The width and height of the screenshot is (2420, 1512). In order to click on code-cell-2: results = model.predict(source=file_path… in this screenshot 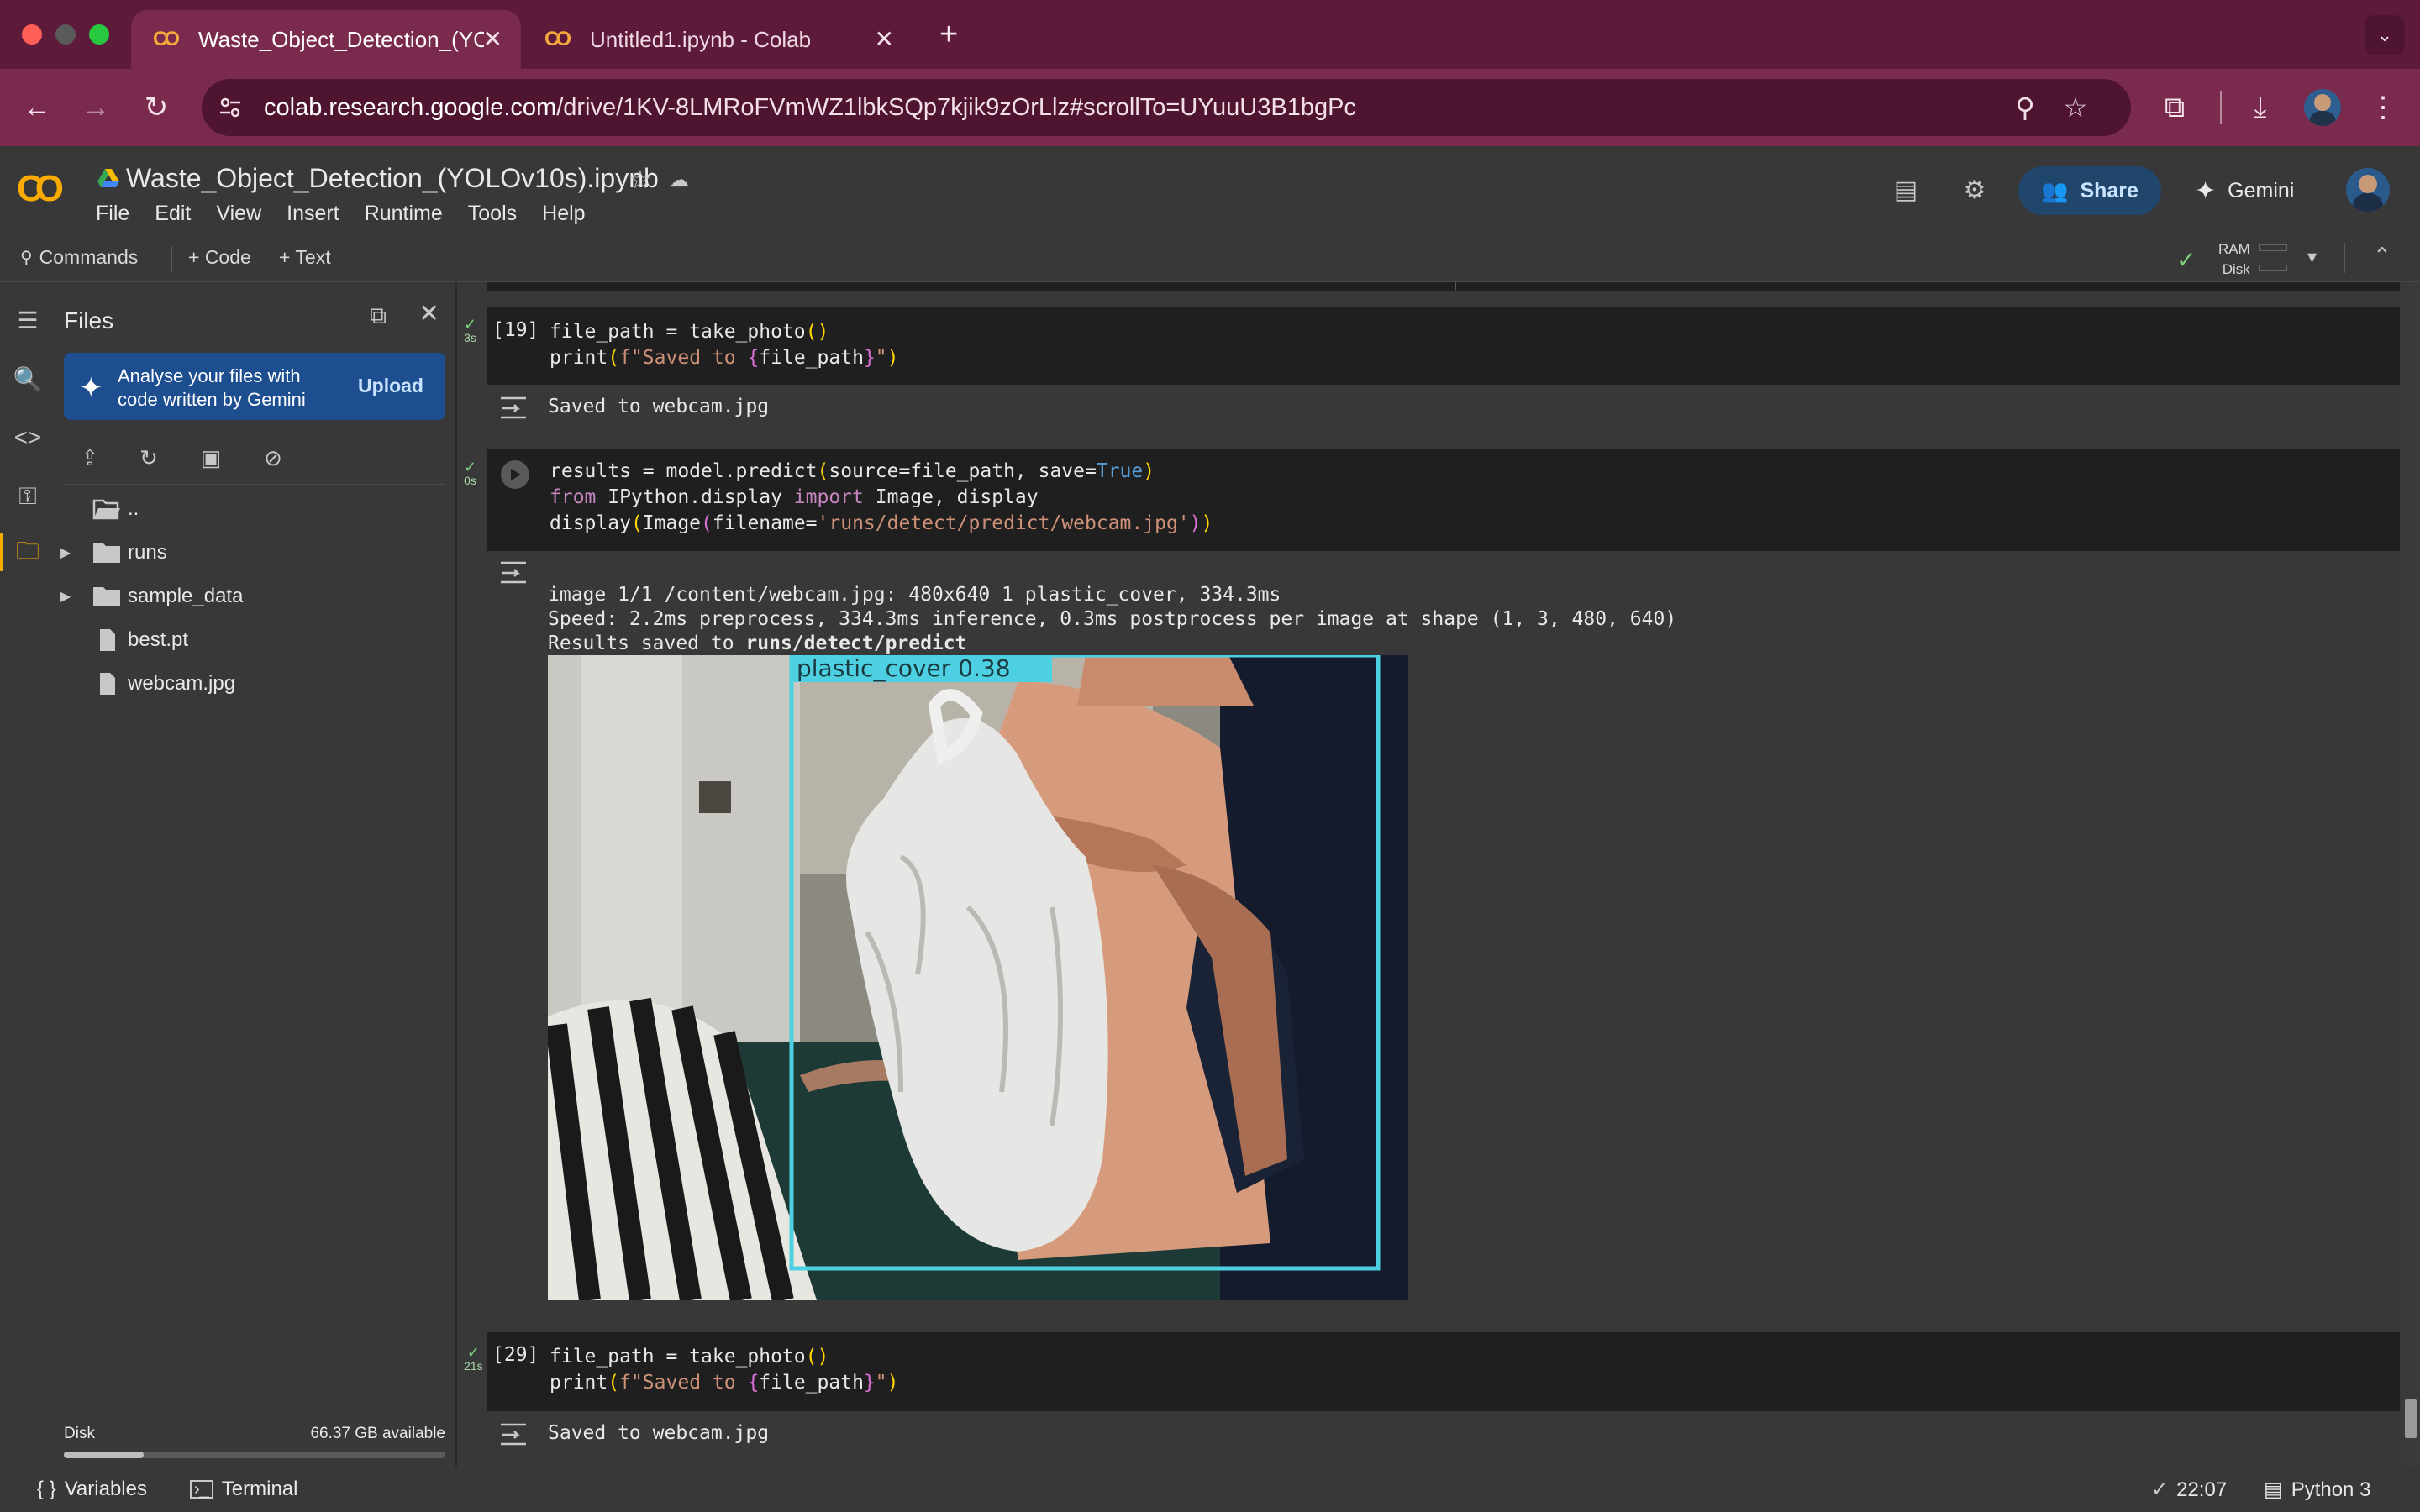, I will do `click(1443, 500)`.